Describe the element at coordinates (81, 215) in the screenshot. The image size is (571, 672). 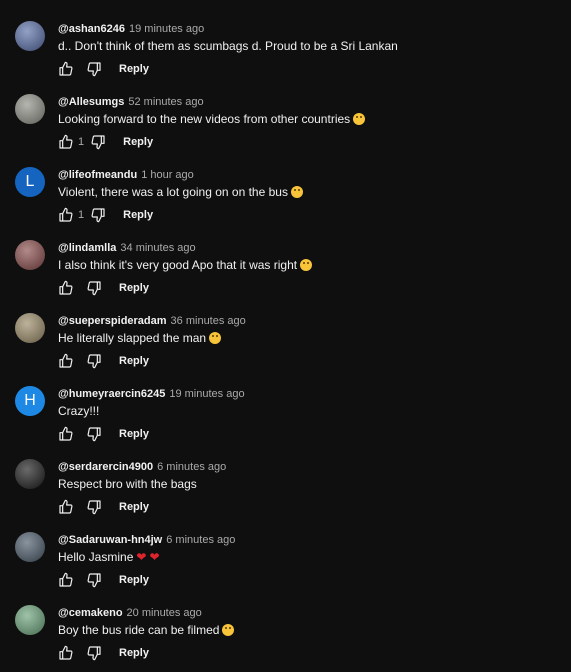
I see `like-count: 1` at that location.